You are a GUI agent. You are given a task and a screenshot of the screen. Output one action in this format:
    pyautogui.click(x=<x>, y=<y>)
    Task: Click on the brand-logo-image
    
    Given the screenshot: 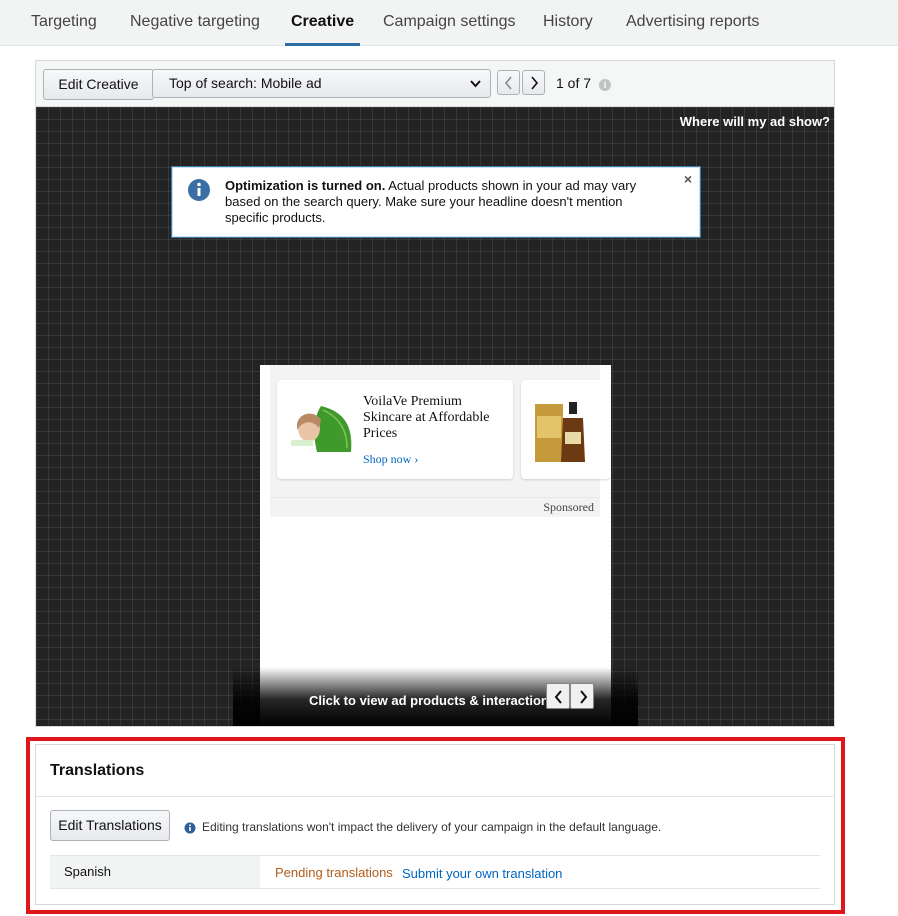 What is the action you would take?
    pyautogui.click(x=322, y=429)
    